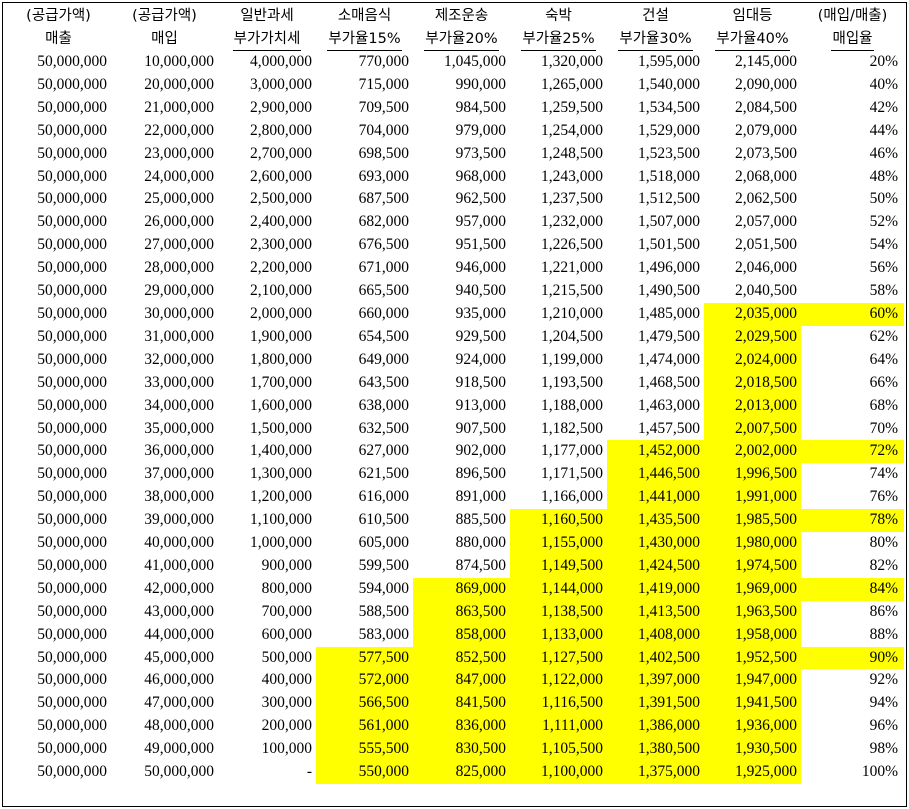  Describe the element at coordinates (669, 84) in the screenshot. I see `construction-vat-cell: 1,540,000` at that location.